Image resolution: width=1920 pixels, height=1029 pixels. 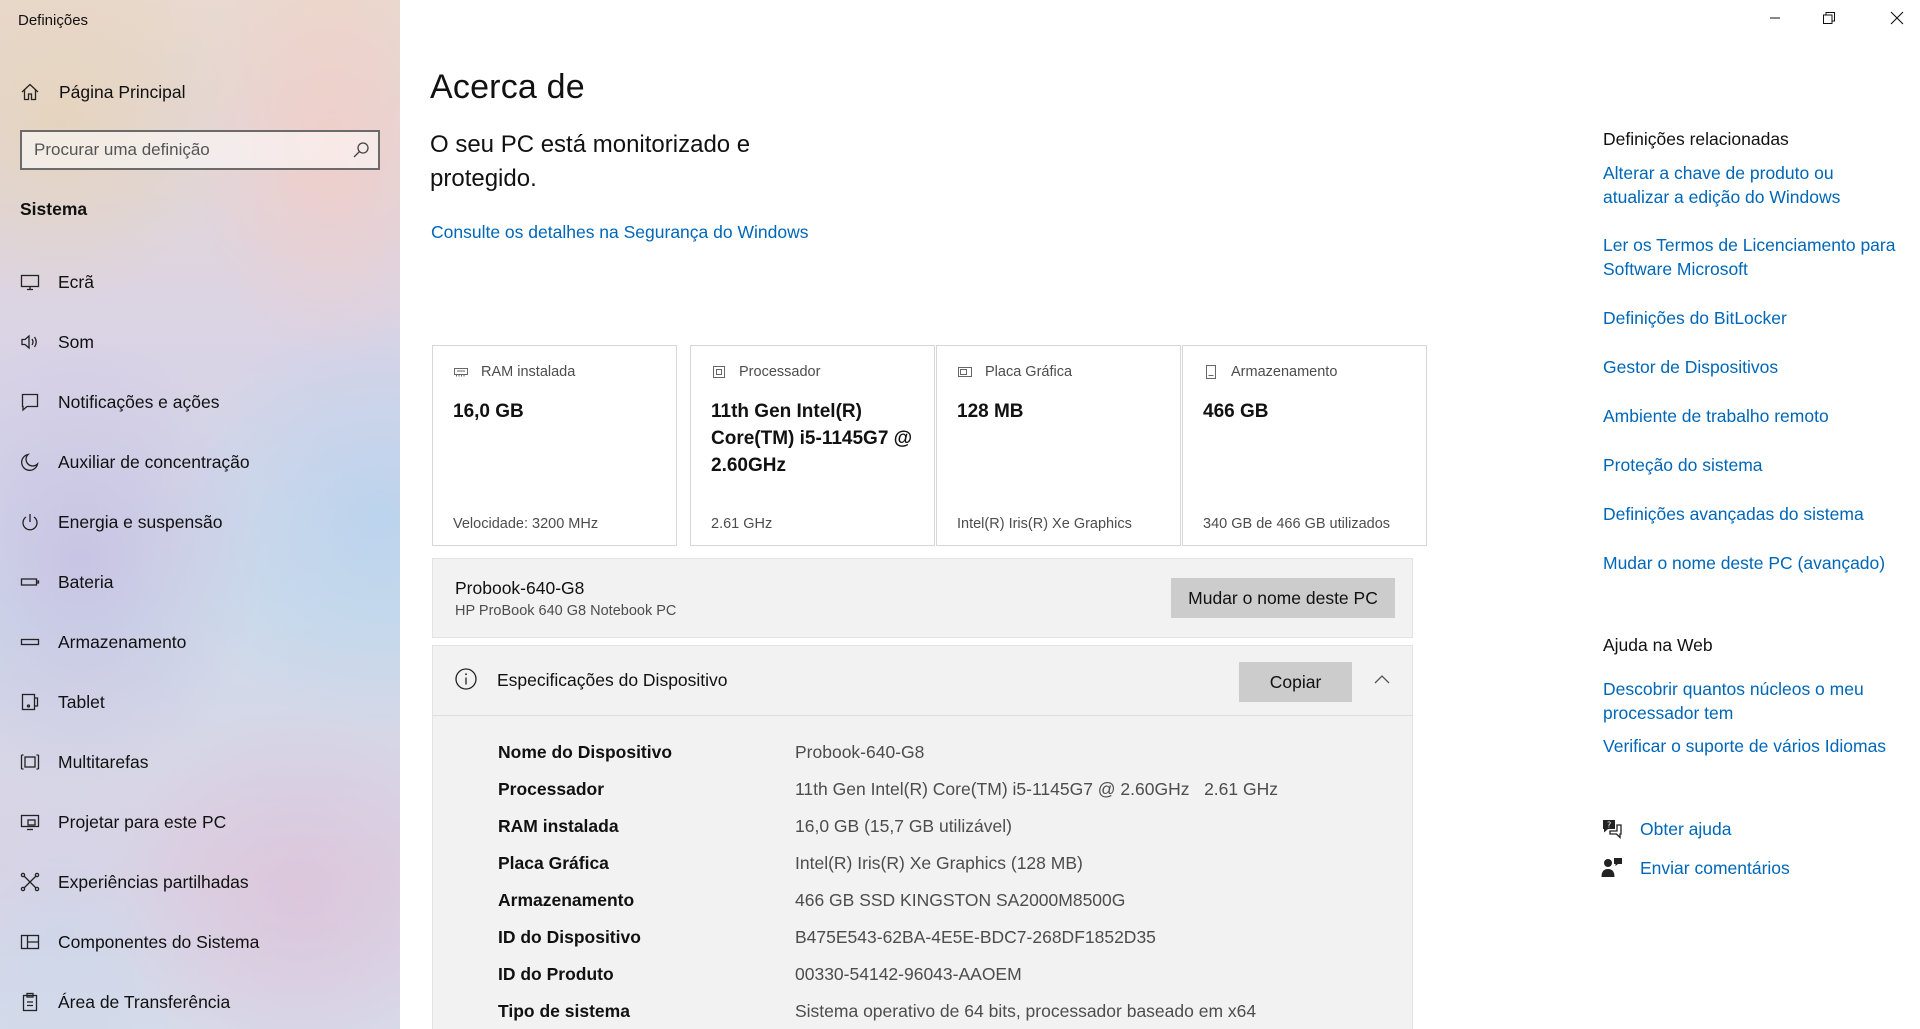 I want to click on restore-icon, so click(x=1829, y=20).